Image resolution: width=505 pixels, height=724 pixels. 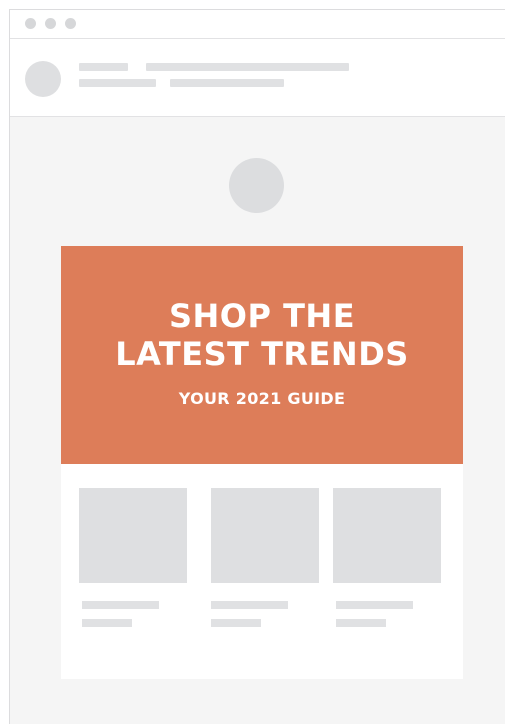 What do you see at coordinates (117, 83) in the screenshot?
I see `sender-address-placeholder` at bounding box center [117, 83].